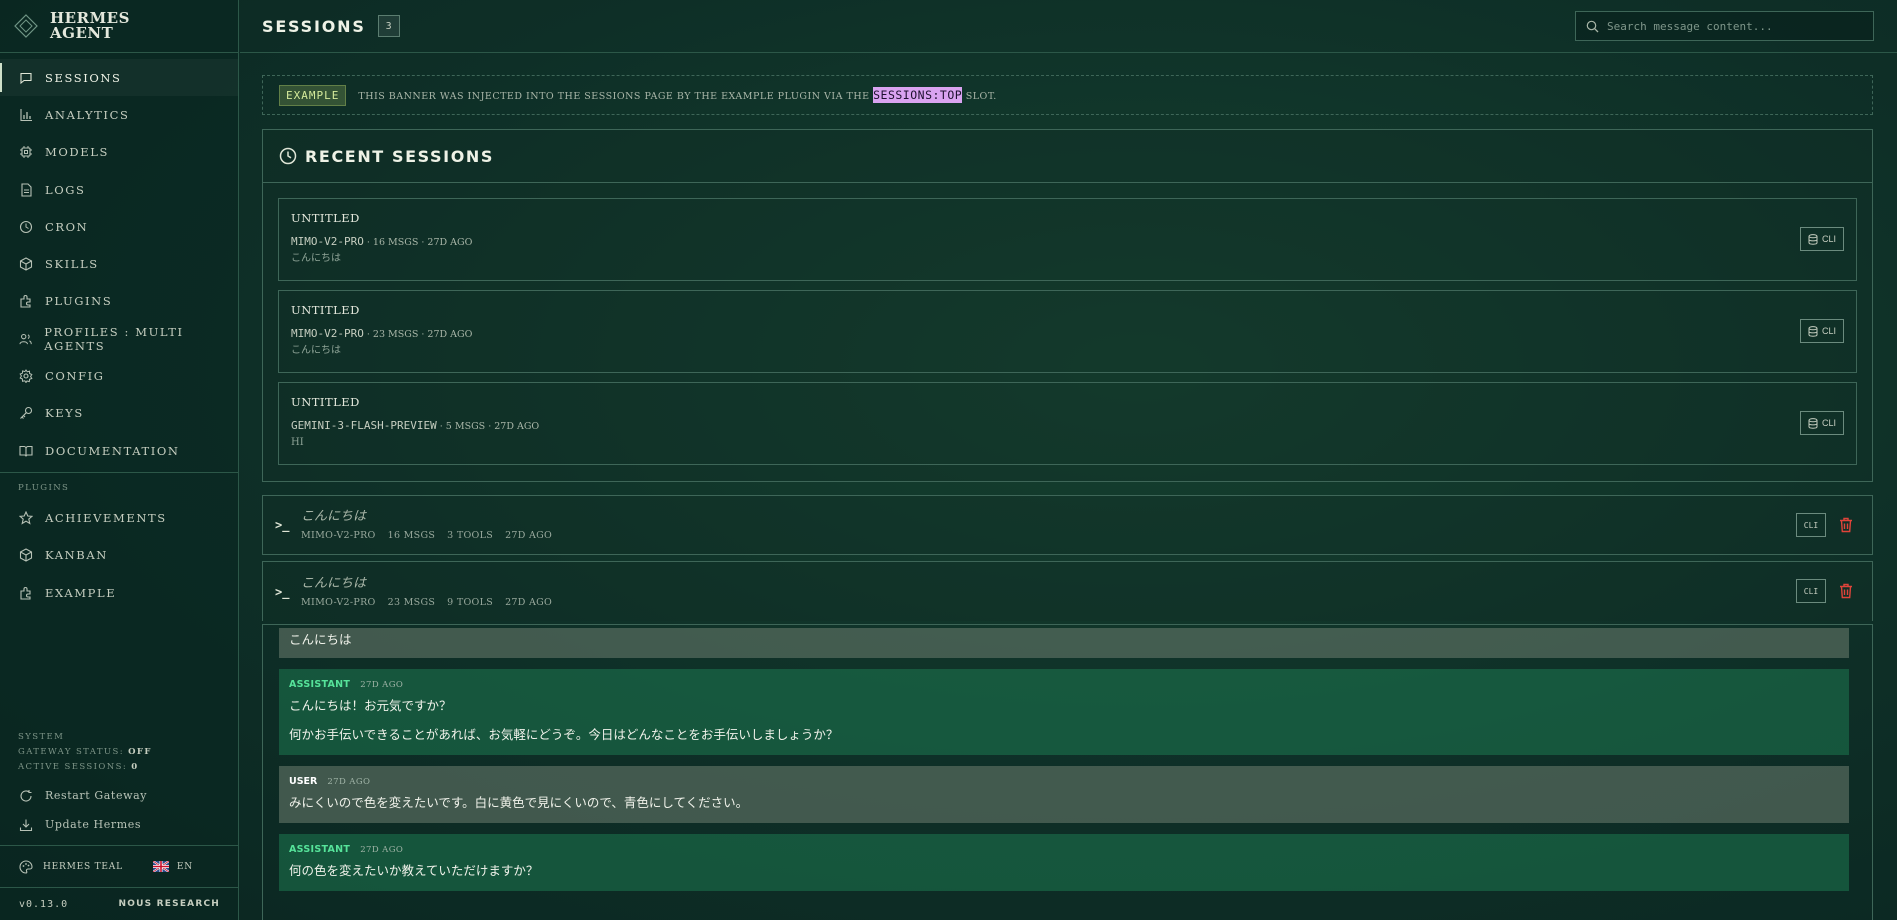 Image resolution: width=1897 pixels, height=920 pixels. Describe the element at coordinates (26, 189) in the screenshot. I see `document-icon` at that location.